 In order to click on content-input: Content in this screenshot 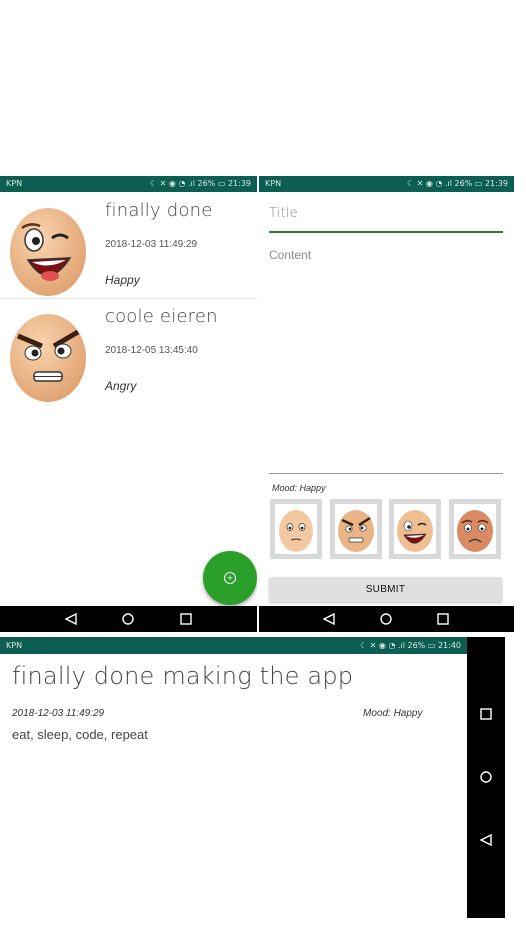, I will do `click(386, 359)`.